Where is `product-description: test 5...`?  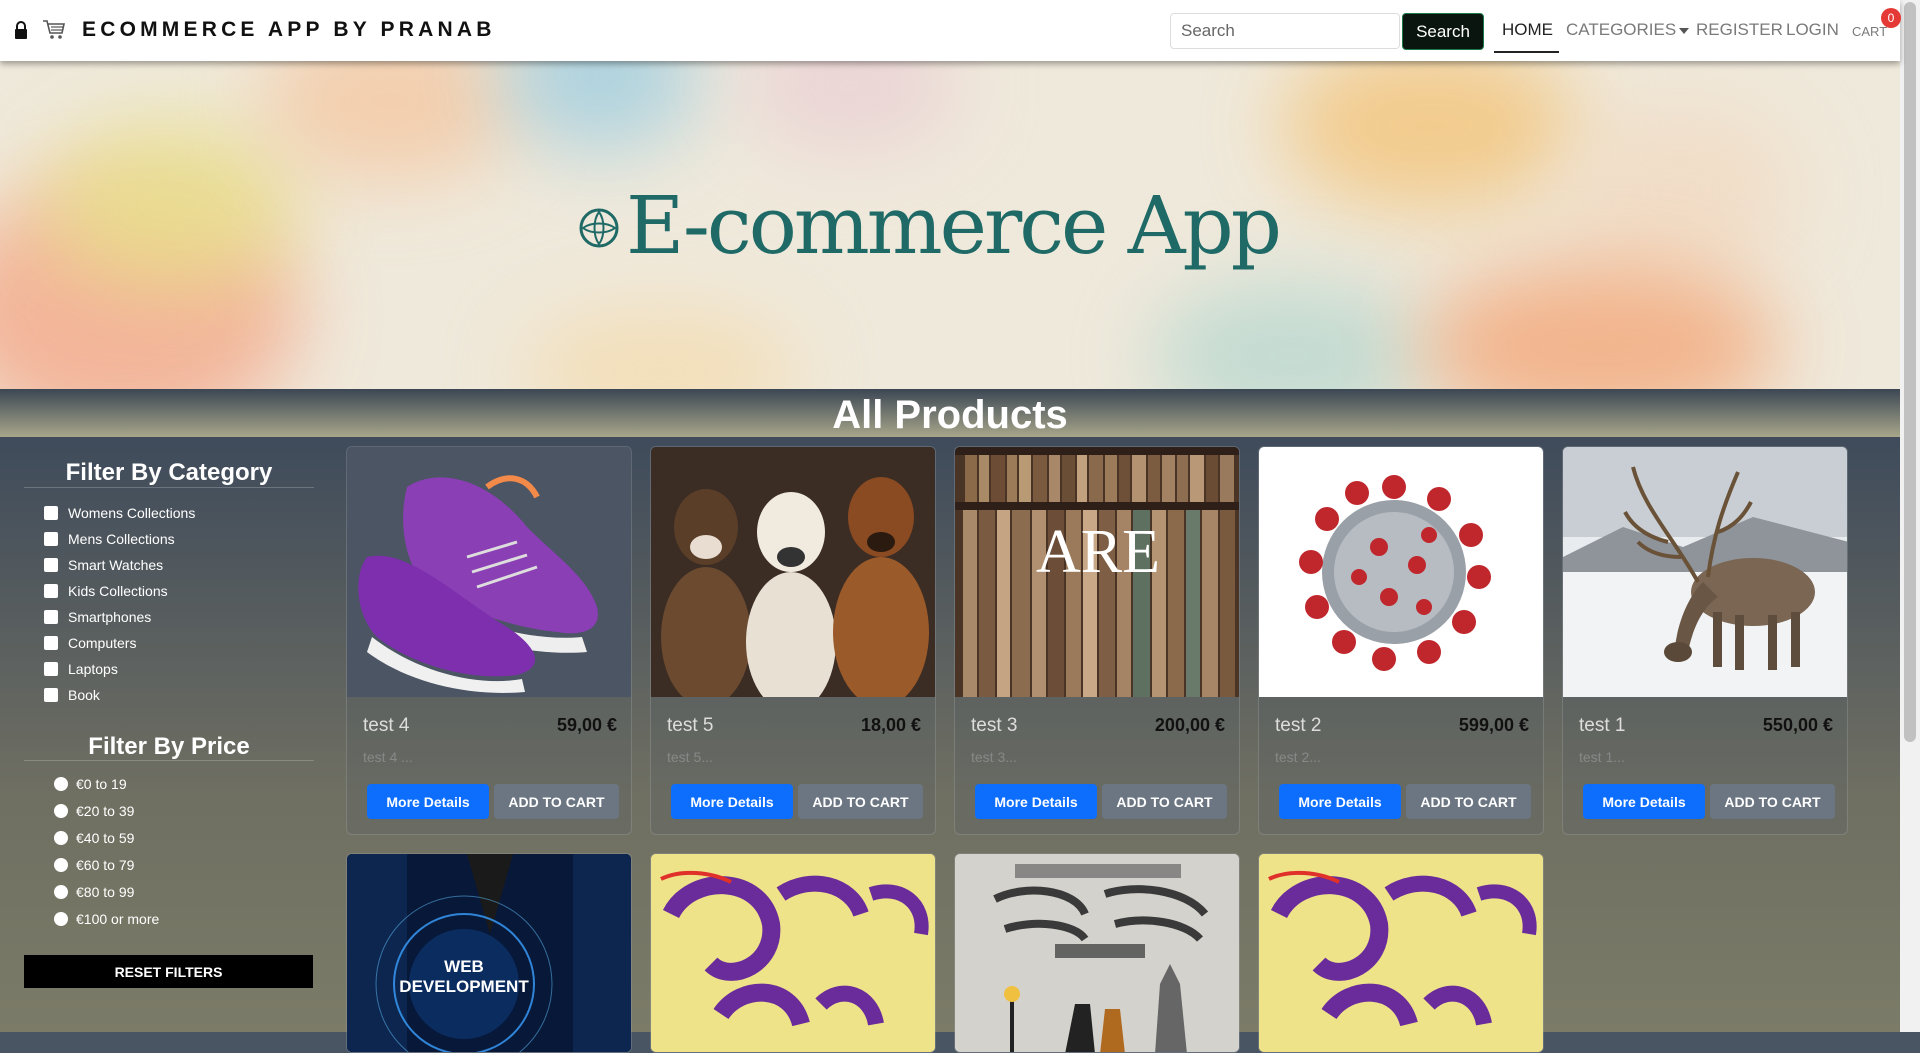
product-description: test 5... is located at coordinates (690, 757).